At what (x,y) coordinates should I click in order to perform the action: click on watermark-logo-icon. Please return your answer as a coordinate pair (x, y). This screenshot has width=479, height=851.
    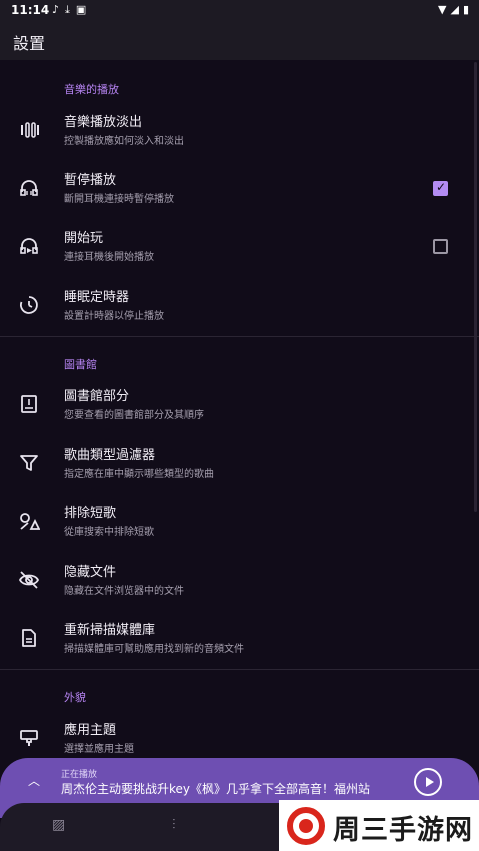
    Looking at the image, I should click on (306, 826).